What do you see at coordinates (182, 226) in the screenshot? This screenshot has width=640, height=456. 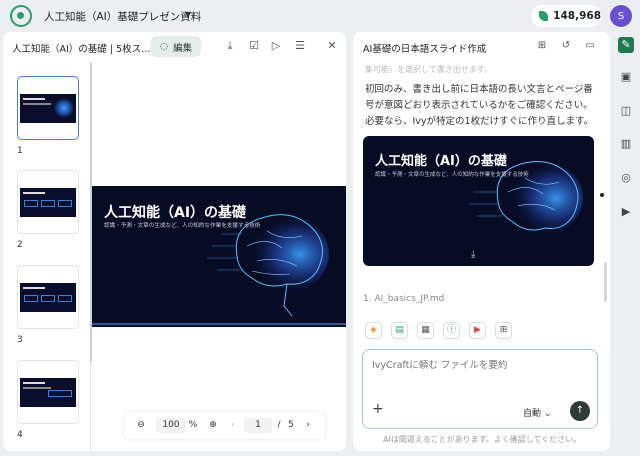 I see `slide-subtitle: 認識・予測・文章の生成など、人の知的な作業を支援する技術` at bounding box center [182, 226].